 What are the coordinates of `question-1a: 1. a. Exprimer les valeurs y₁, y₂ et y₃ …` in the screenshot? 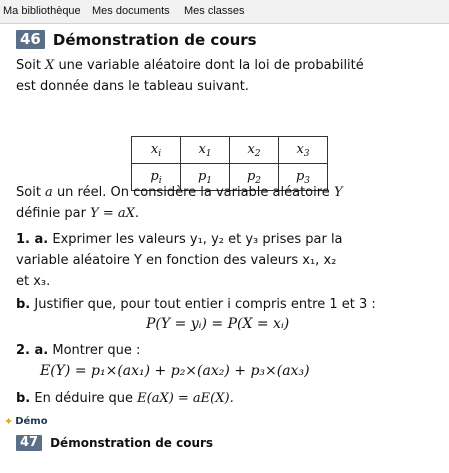 It's located at (231, 260).